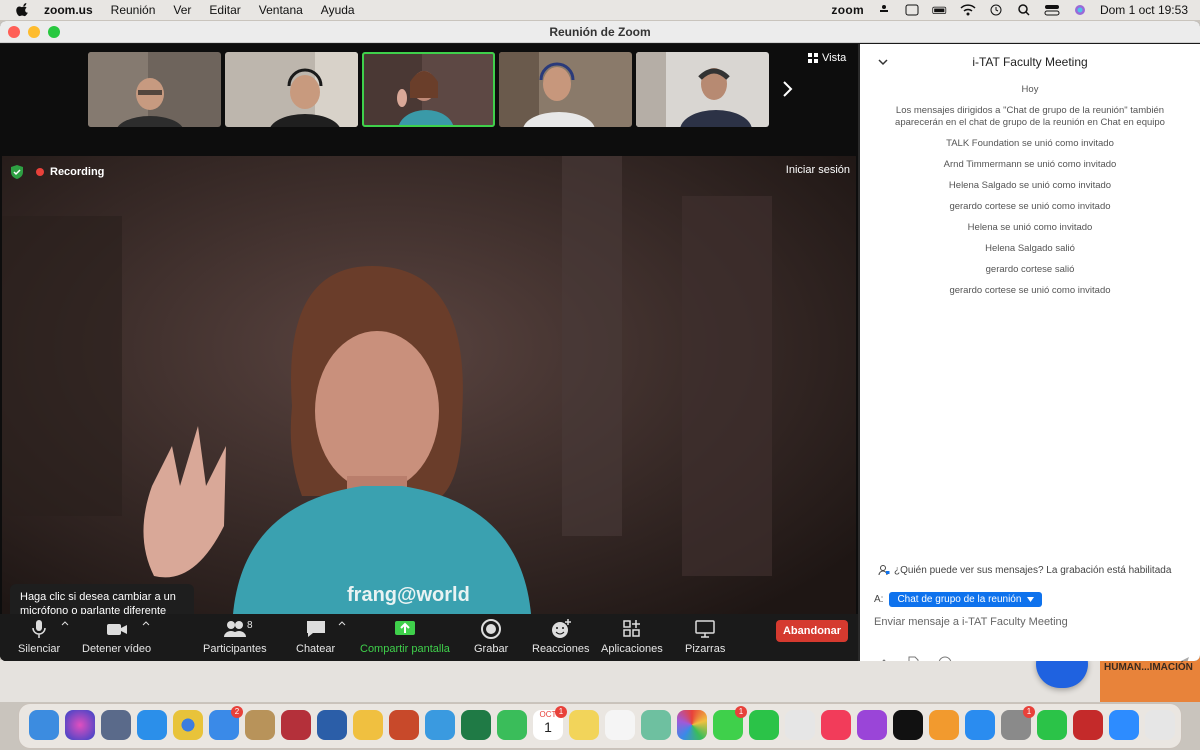 The width and height of the screenshot is (1200, 750). I want to click on participant-thumbnails, so click(428, 90).